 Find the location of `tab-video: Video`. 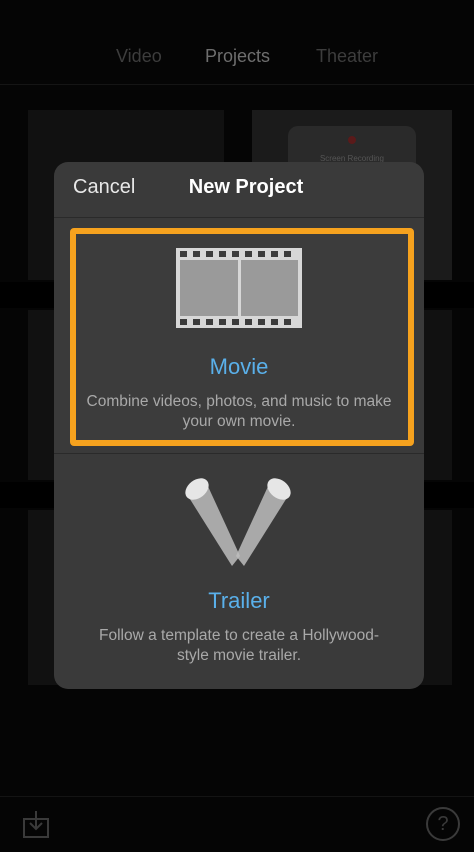

tab-video: Video is located at coordinates (139, 56).